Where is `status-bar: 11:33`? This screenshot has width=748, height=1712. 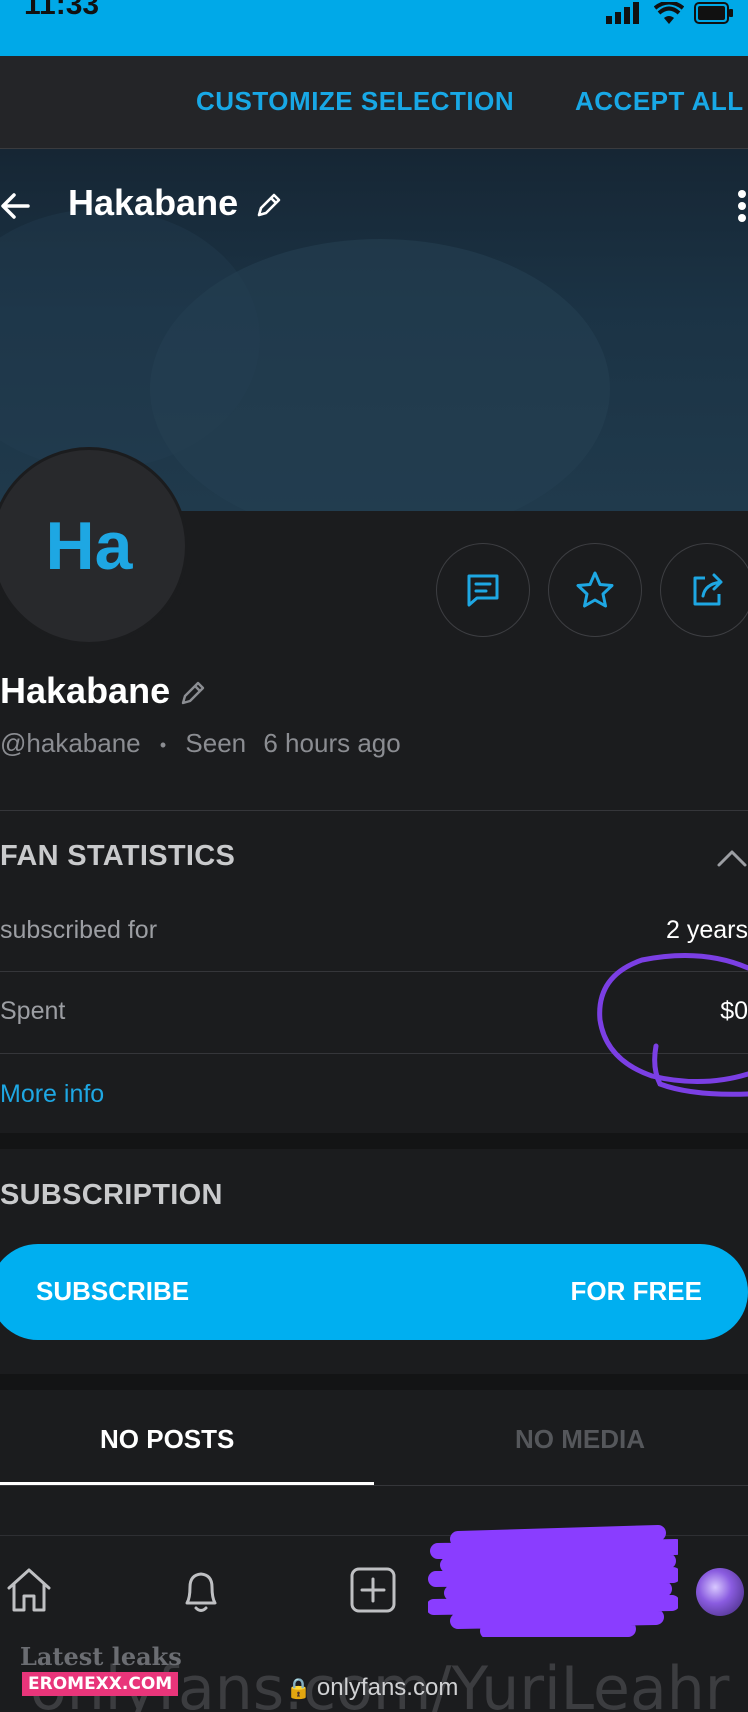
status-bar: 11:33 is located at coordinates (374, 28).